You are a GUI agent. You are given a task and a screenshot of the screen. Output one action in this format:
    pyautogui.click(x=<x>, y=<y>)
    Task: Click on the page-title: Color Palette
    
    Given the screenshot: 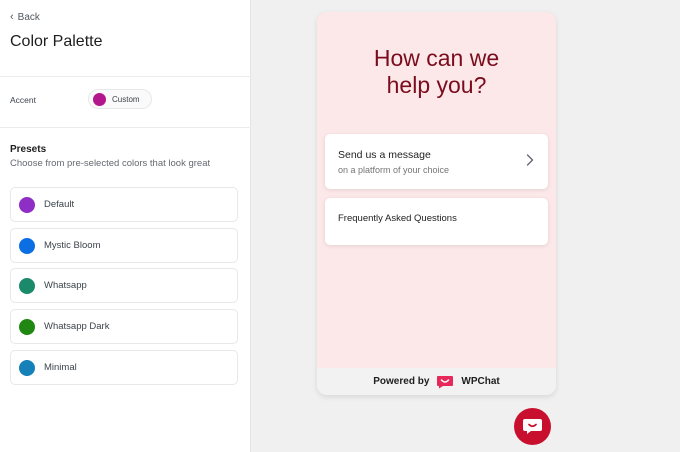 What is the action you would take?
    pyautogui.click(x=56, y=41)
    